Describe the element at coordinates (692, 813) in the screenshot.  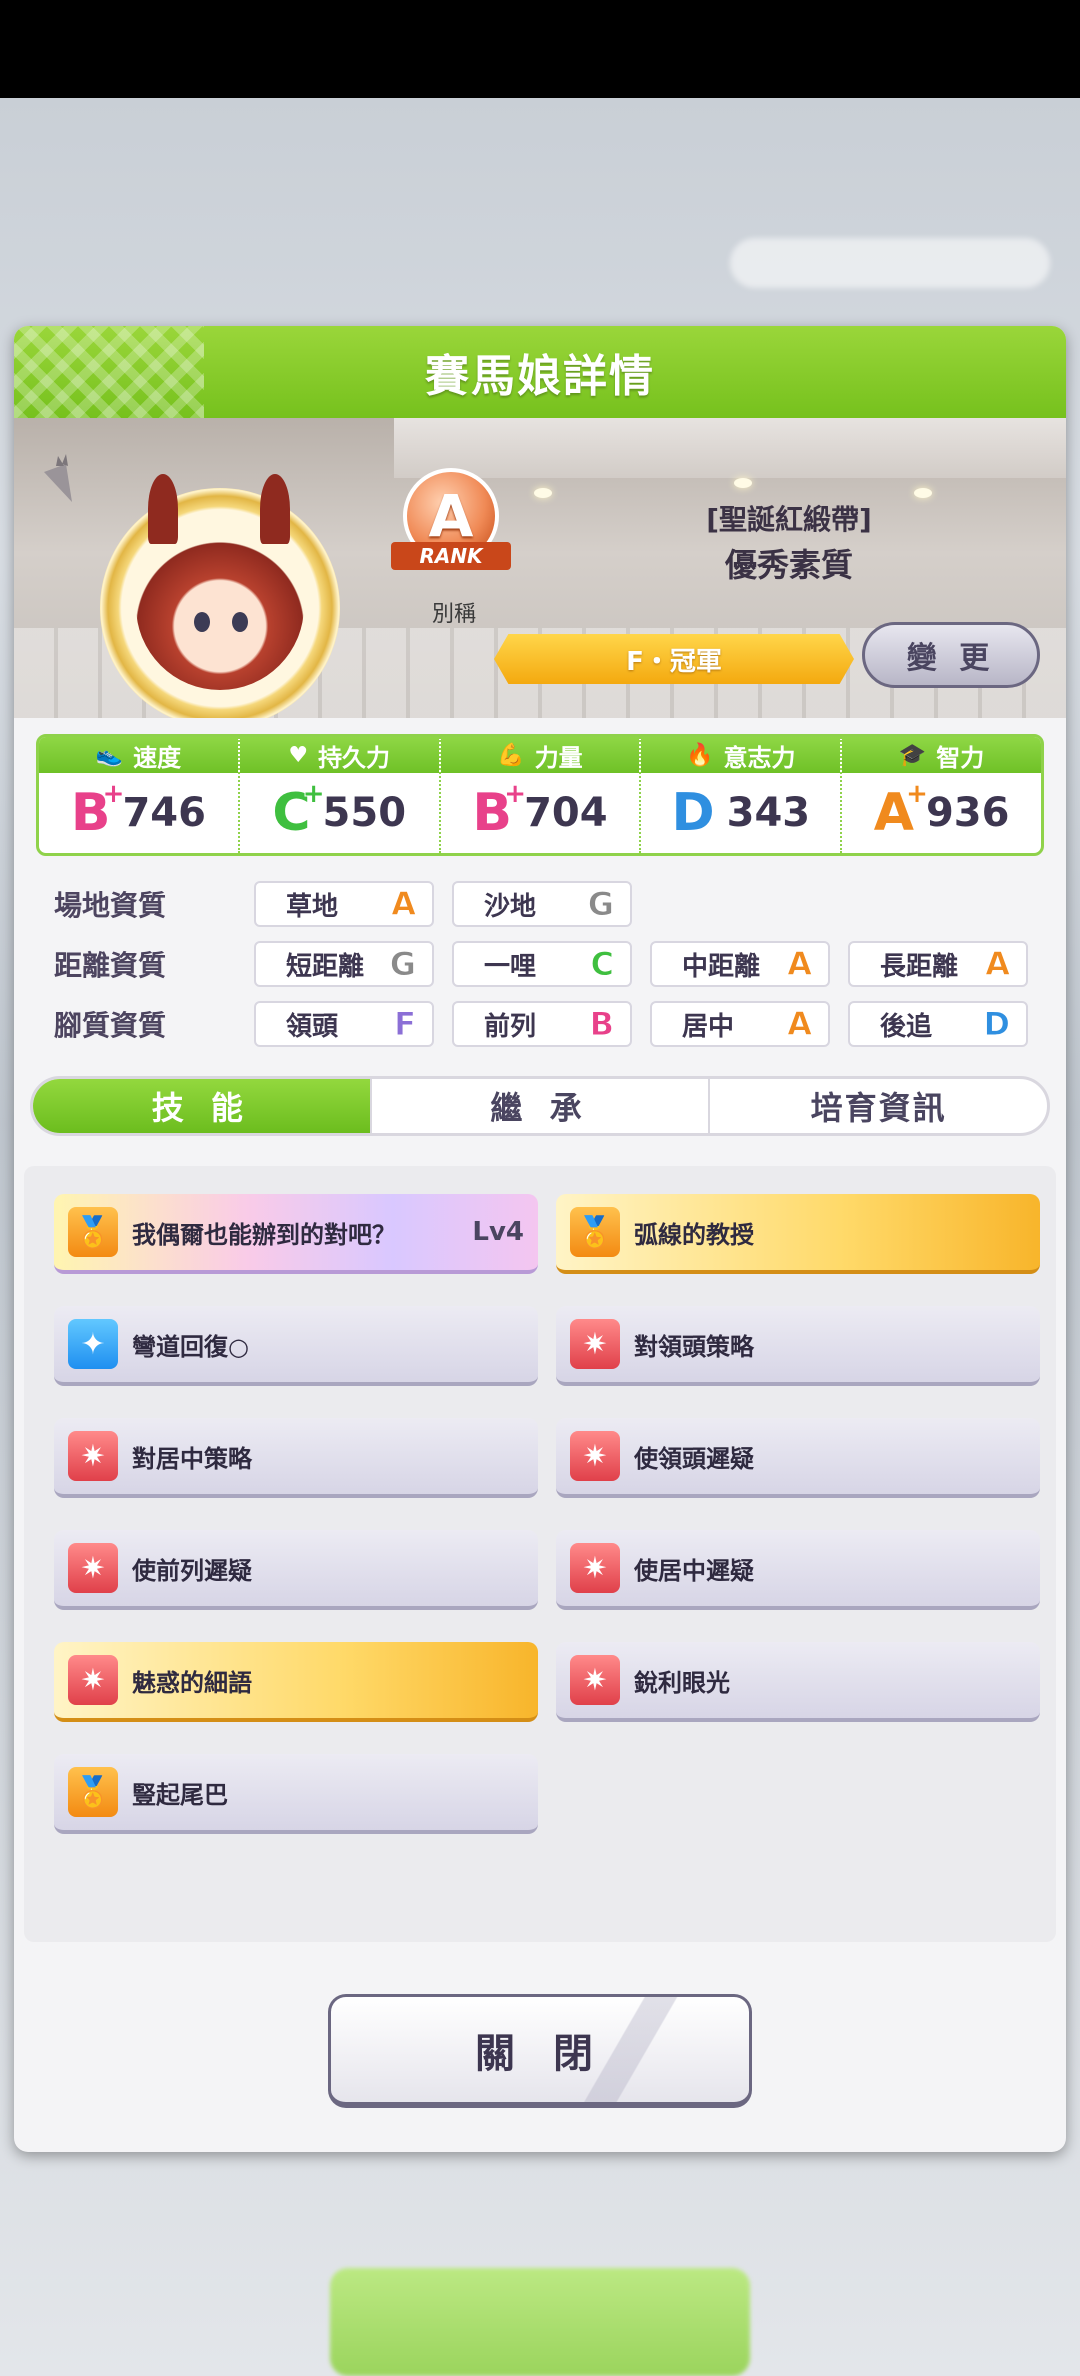
I see `stat-grade: D` at that location.